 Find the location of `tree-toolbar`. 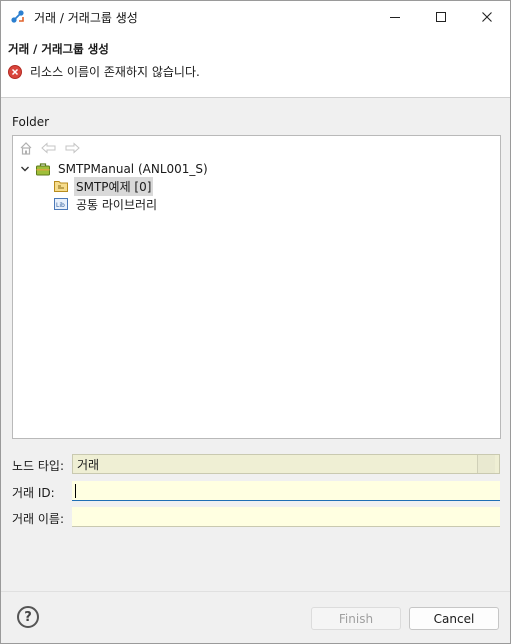

tree-toolbar is located at coordinates (48, 148).